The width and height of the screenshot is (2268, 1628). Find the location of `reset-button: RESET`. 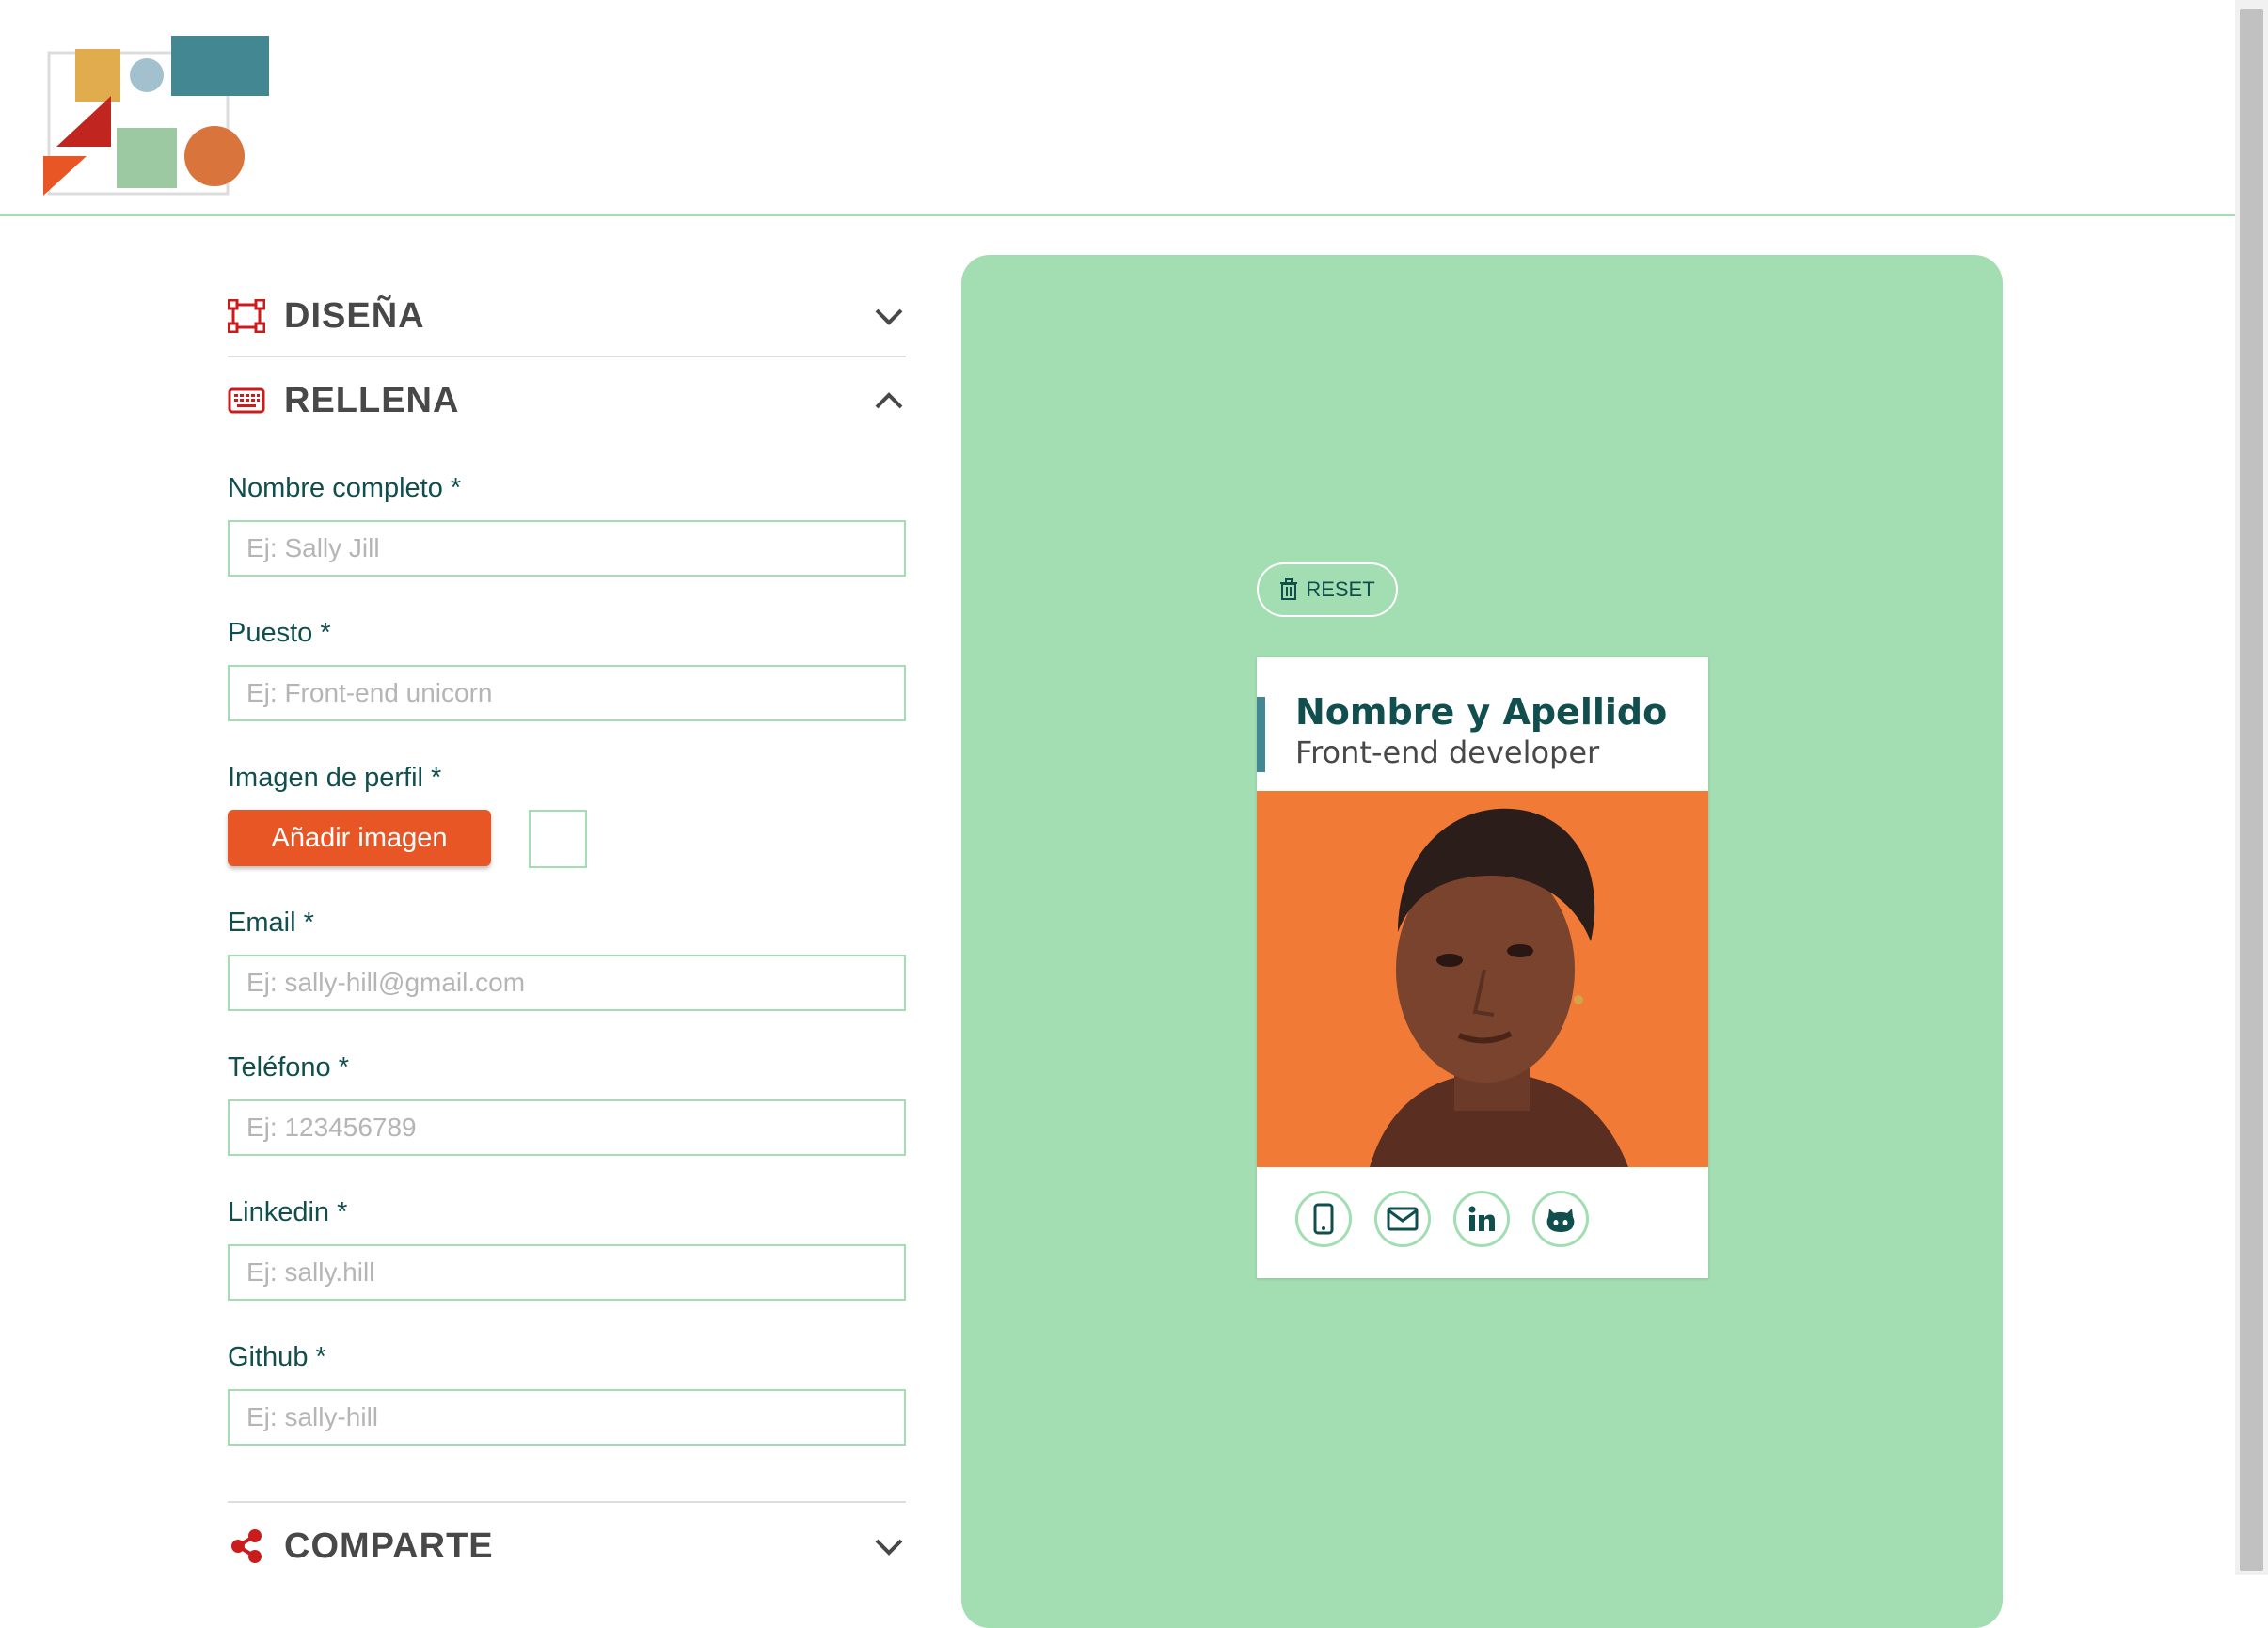

reset-button: RESET is located at coordinates (1327, 589).